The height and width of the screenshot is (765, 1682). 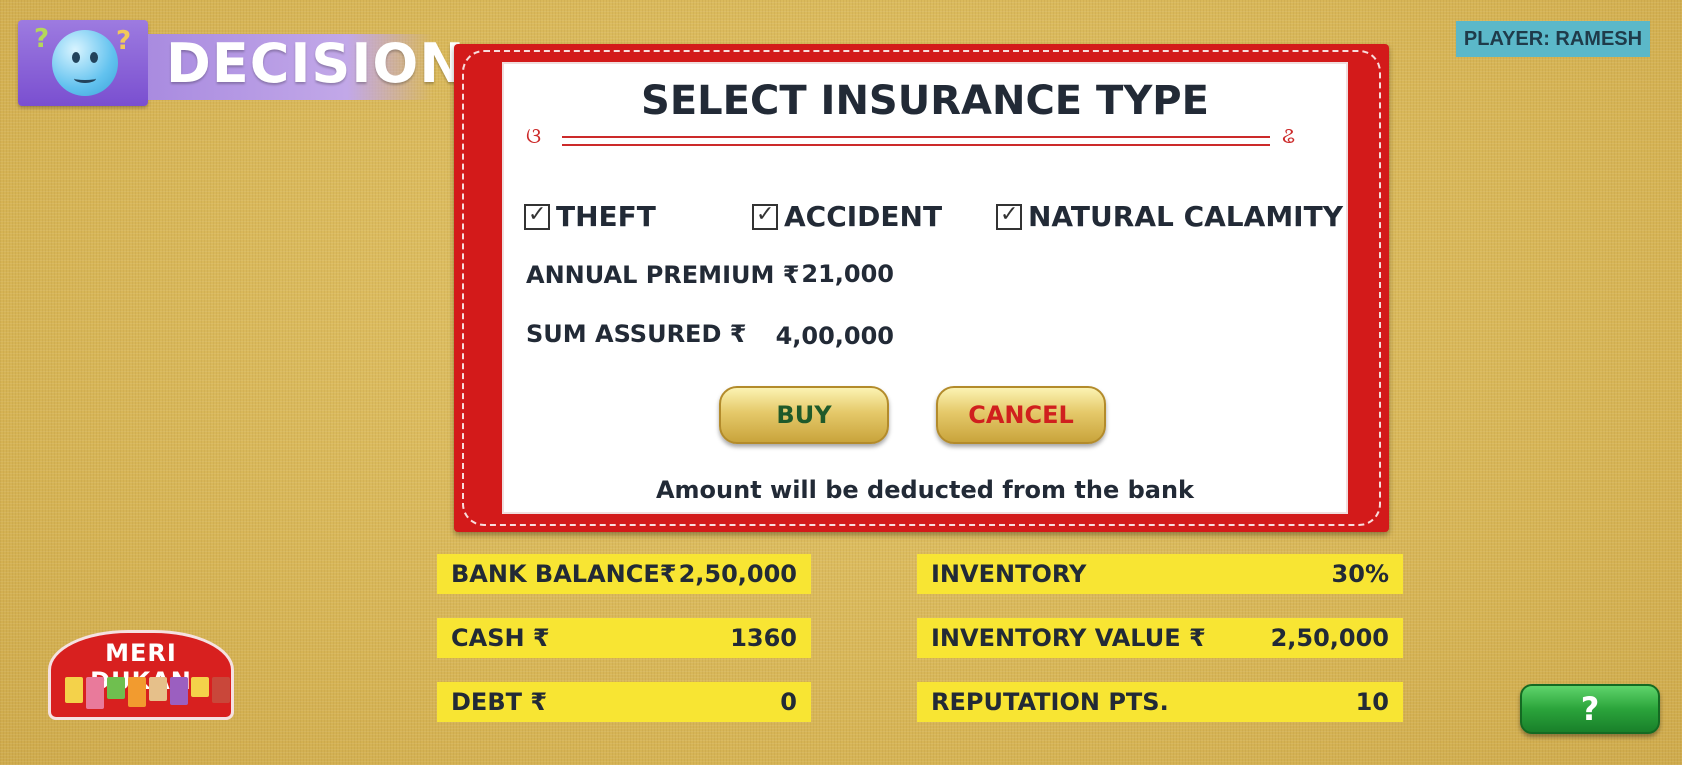 I want to click on thinking-face-panel: ? ?, so click(x=83, y=63).